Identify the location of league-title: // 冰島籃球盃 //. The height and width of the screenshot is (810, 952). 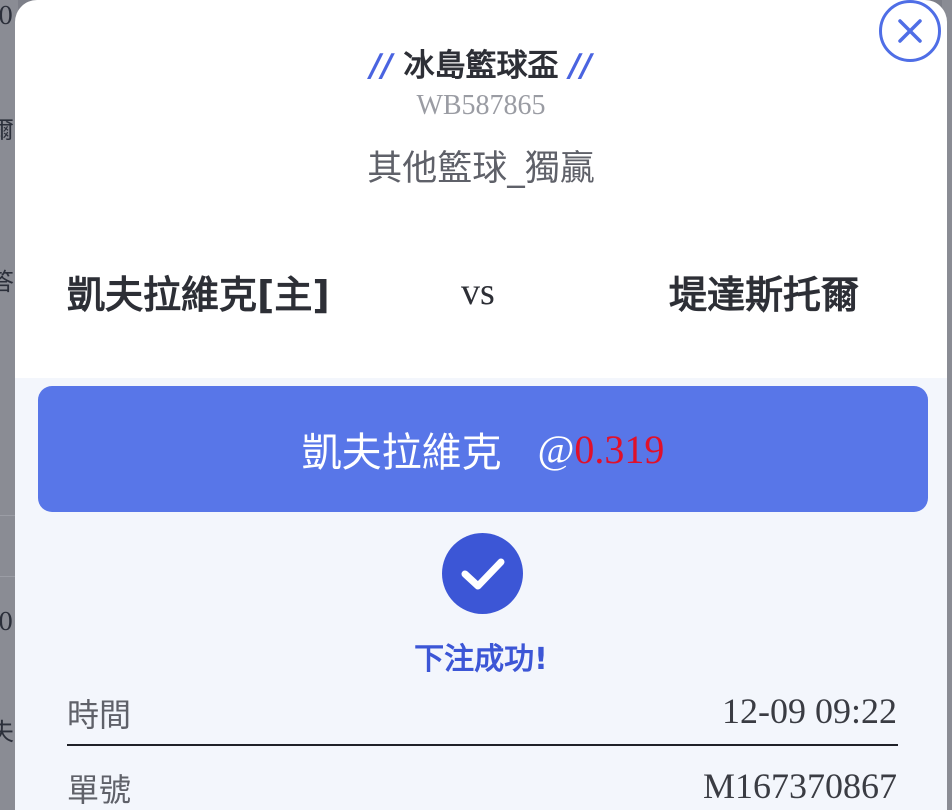
(481, 62).